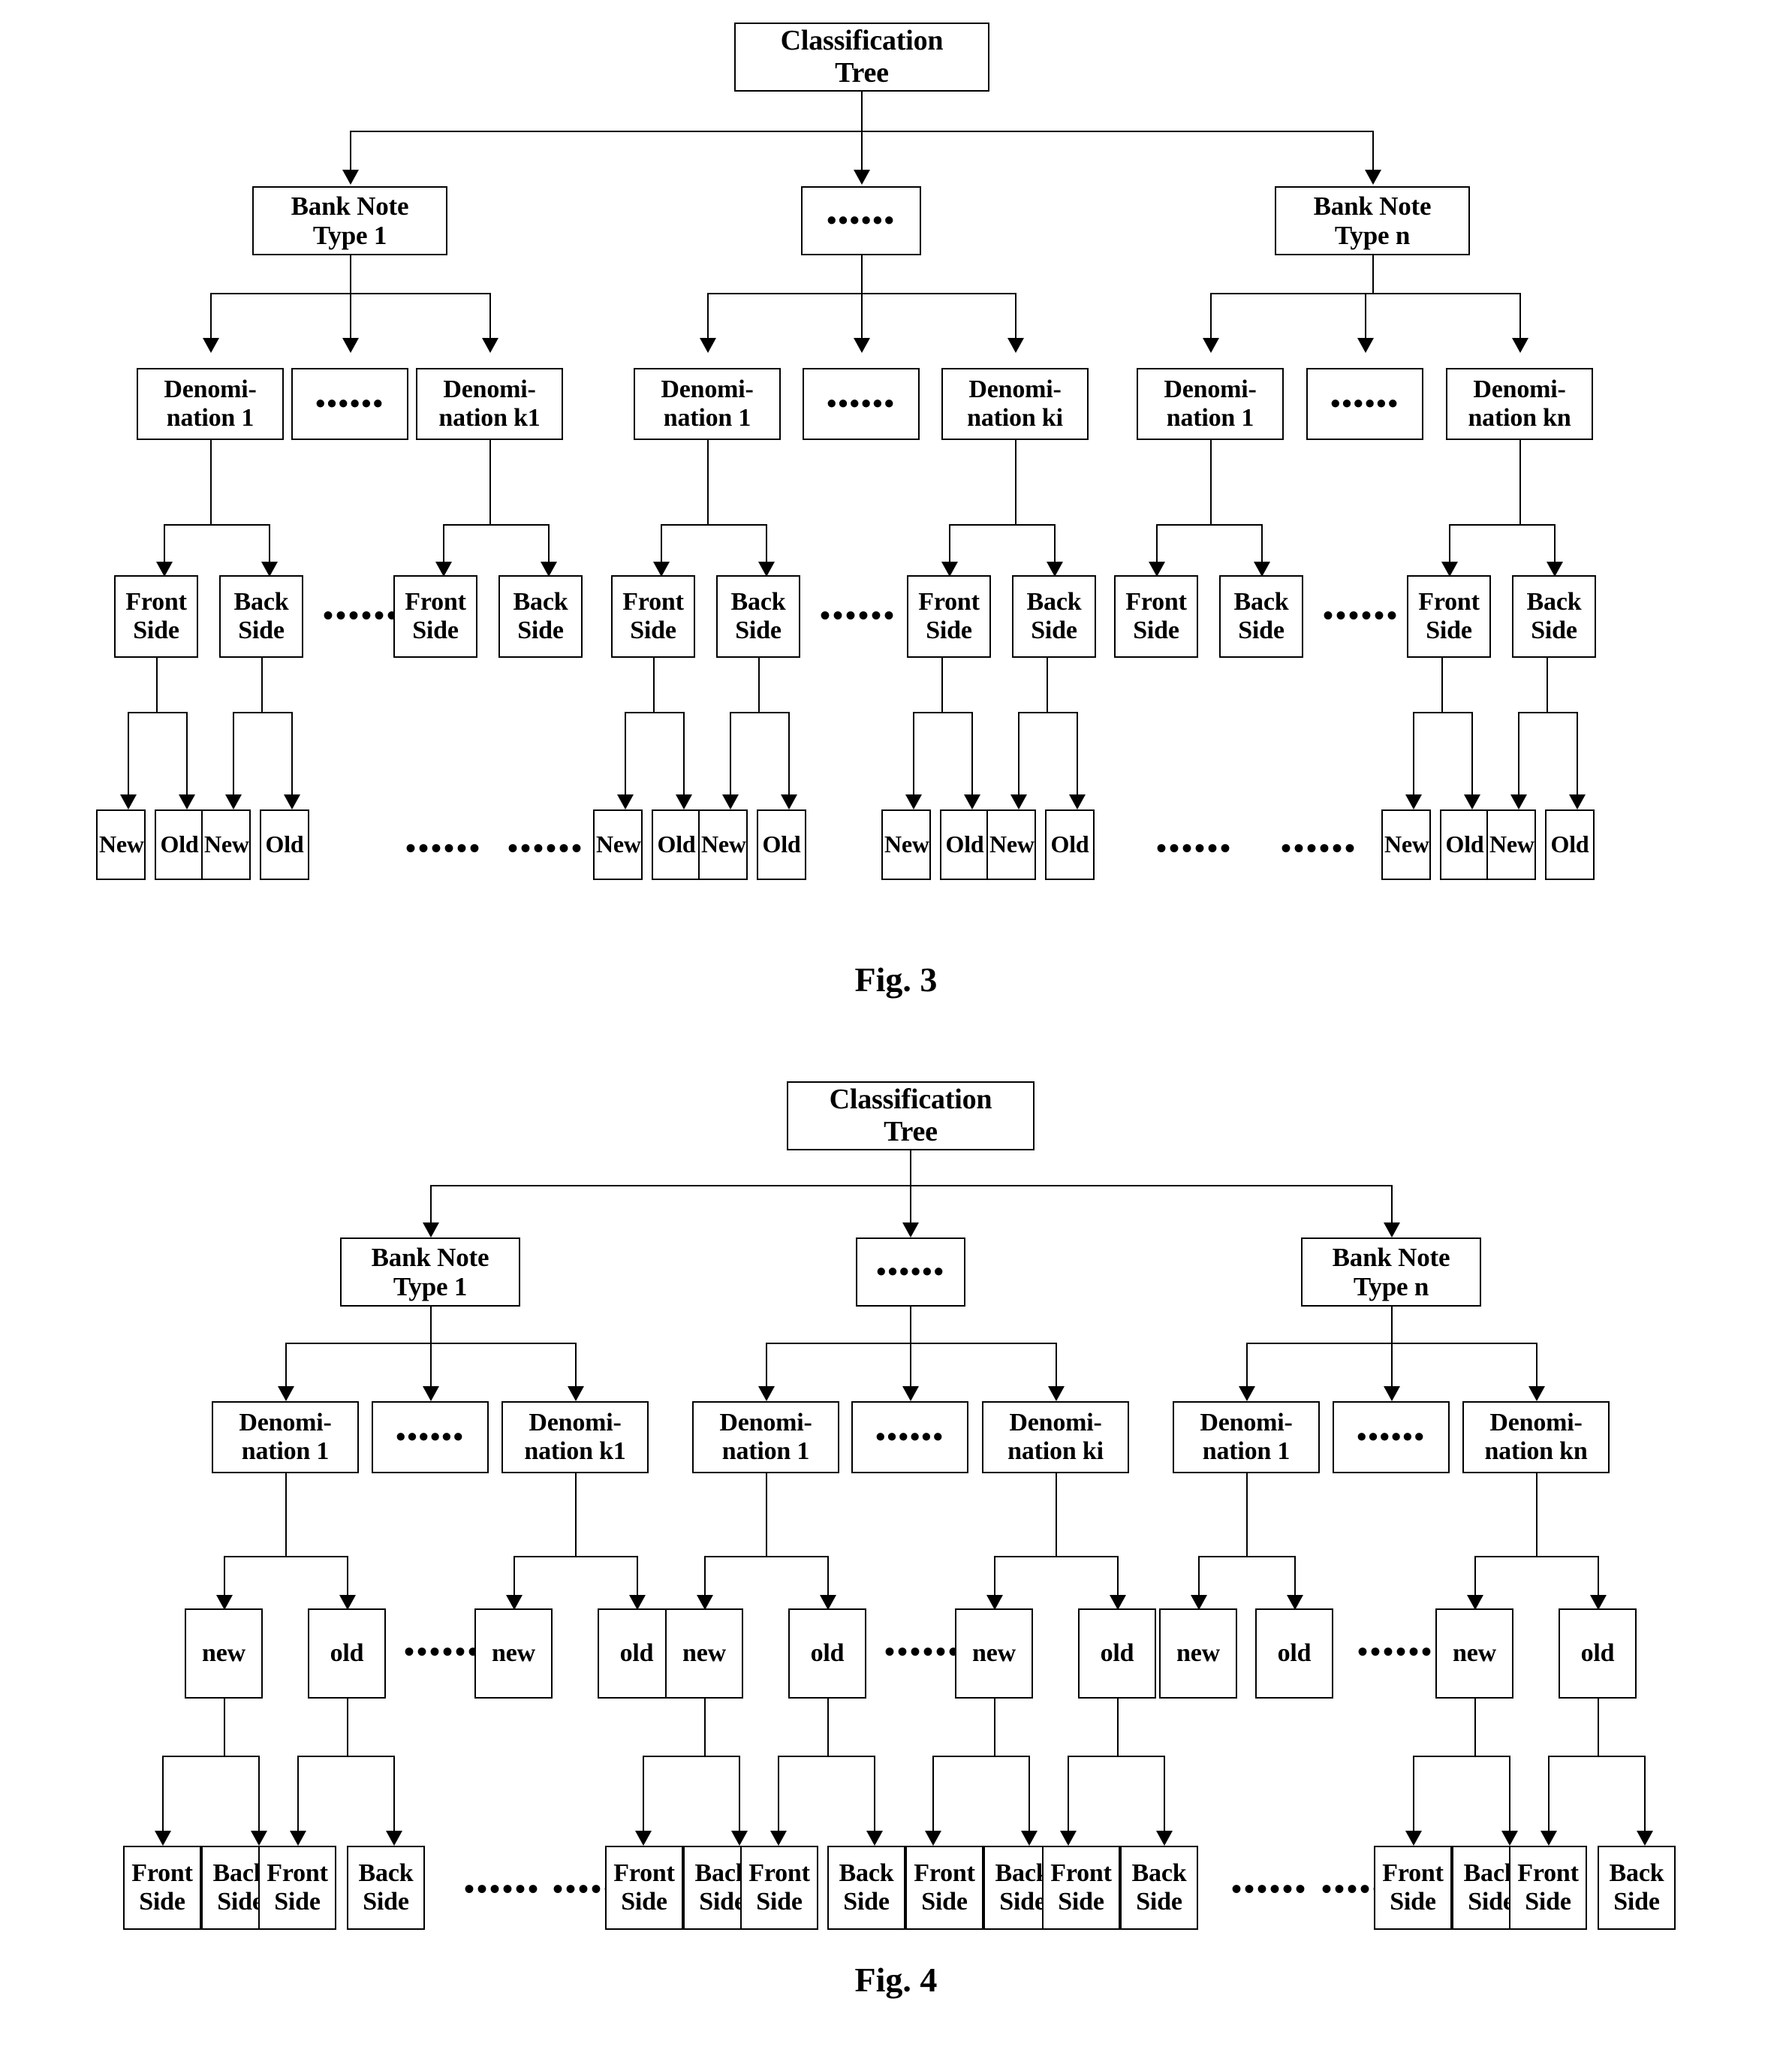  Describe the element at coordinates (259, 1797) in the screenshot. I see `fig4-c-n1-r` at that location.